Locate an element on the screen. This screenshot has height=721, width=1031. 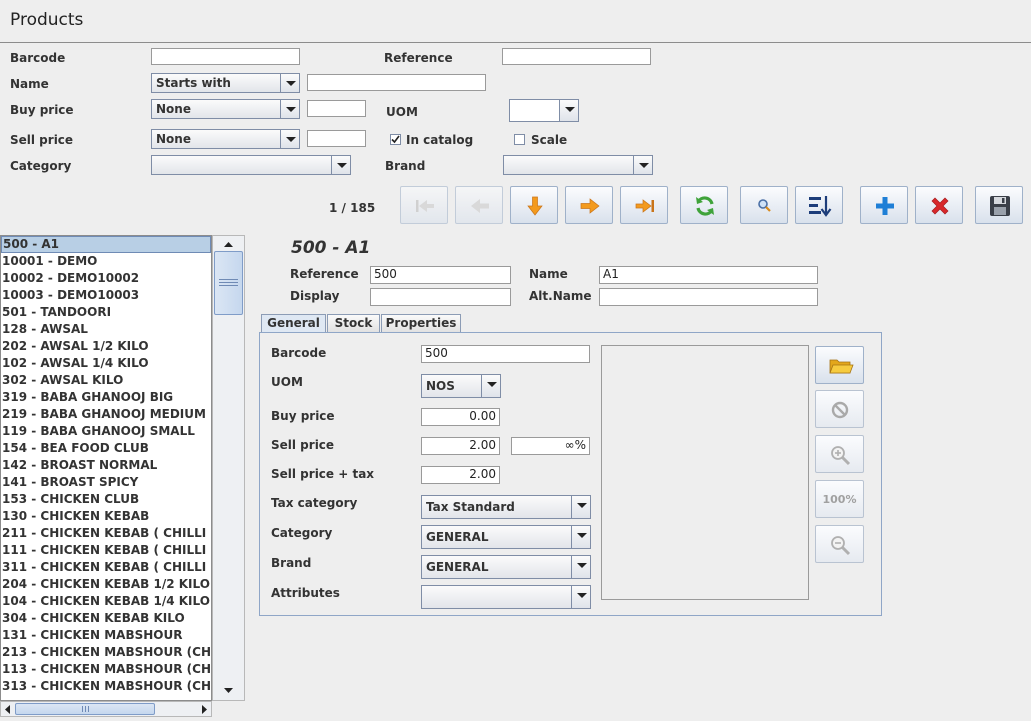
filter-barcode-input is located at coordinates (225, 56).